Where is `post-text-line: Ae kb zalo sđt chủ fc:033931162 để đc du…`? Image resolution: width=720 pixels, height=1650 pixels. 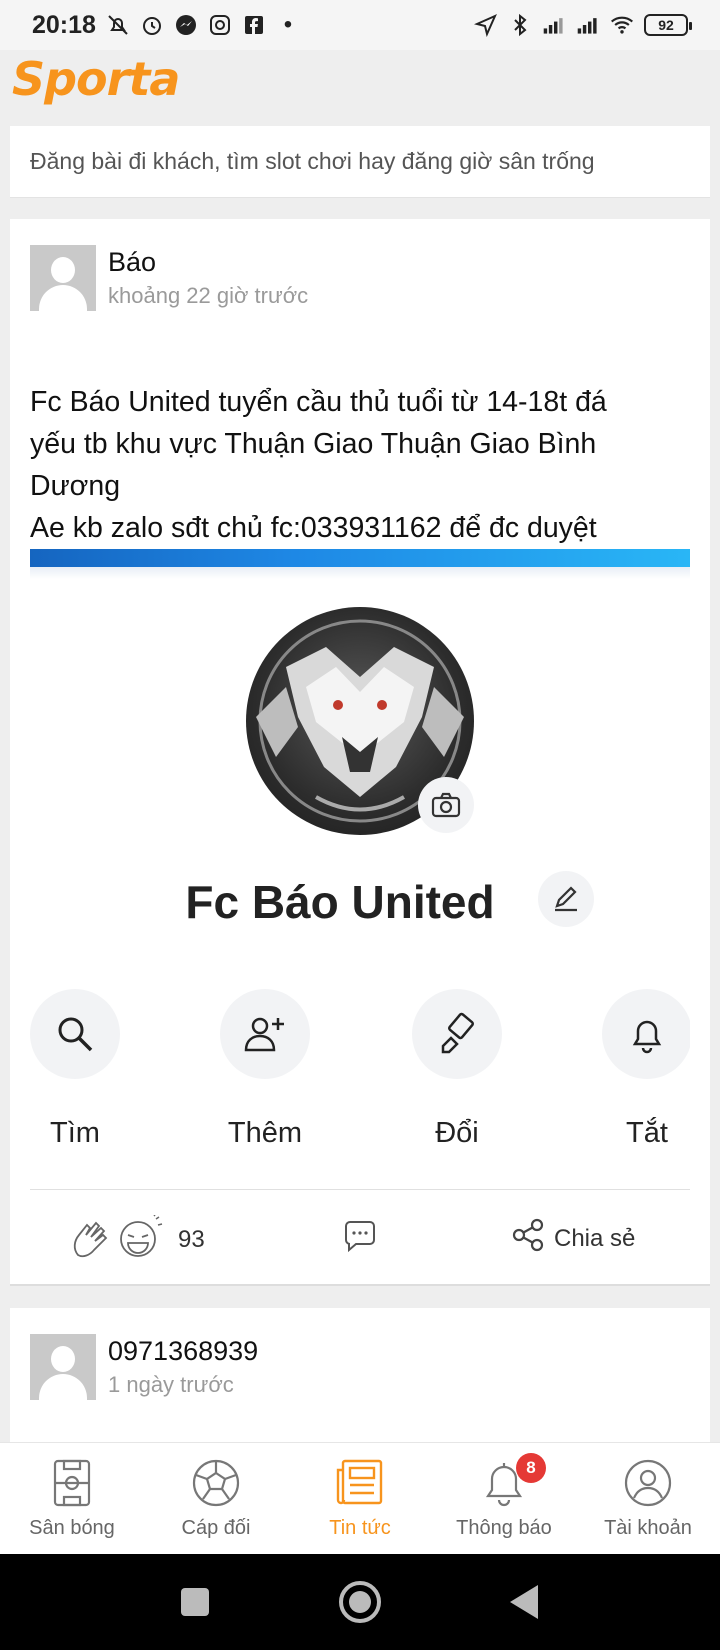 post-text-line: Ae kb zalo sđt chủ fc:033931162 để đc du… is located at coordinates (313, 528).